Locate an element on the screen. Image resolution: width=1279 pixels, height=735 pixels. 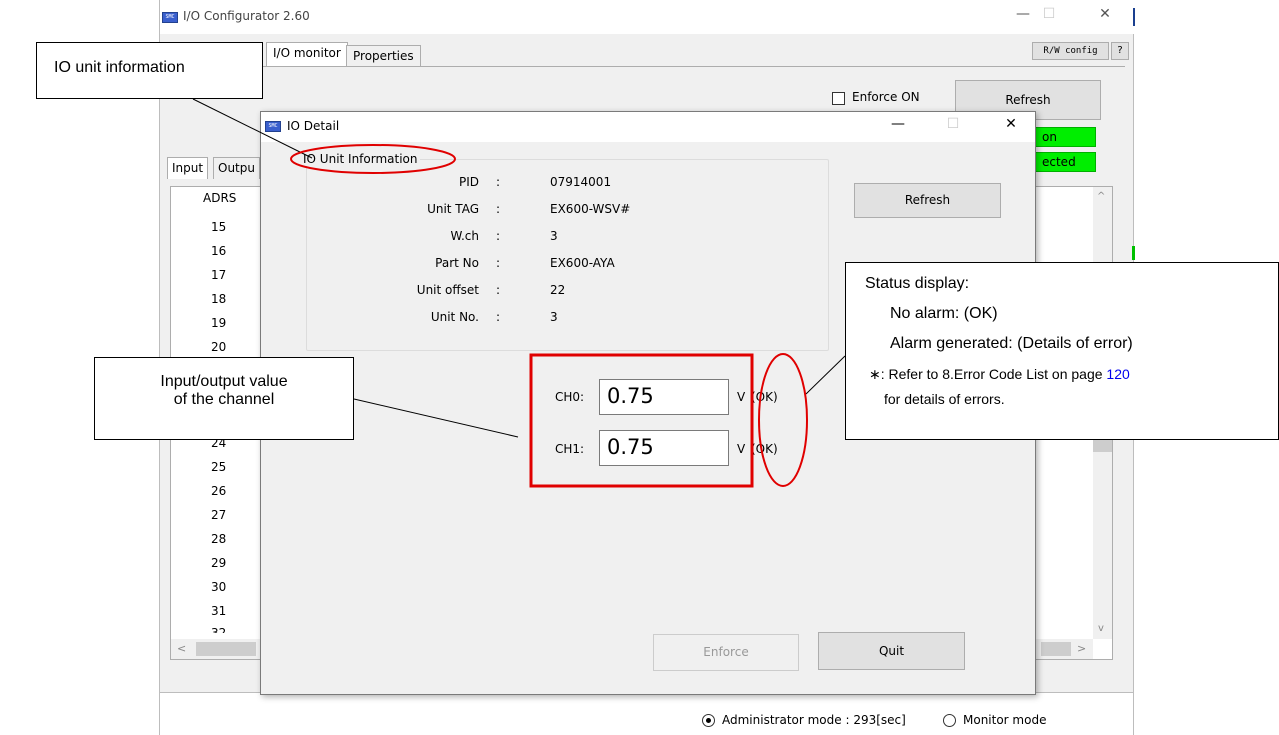
tab-divider is located at coordinates (647, 66).